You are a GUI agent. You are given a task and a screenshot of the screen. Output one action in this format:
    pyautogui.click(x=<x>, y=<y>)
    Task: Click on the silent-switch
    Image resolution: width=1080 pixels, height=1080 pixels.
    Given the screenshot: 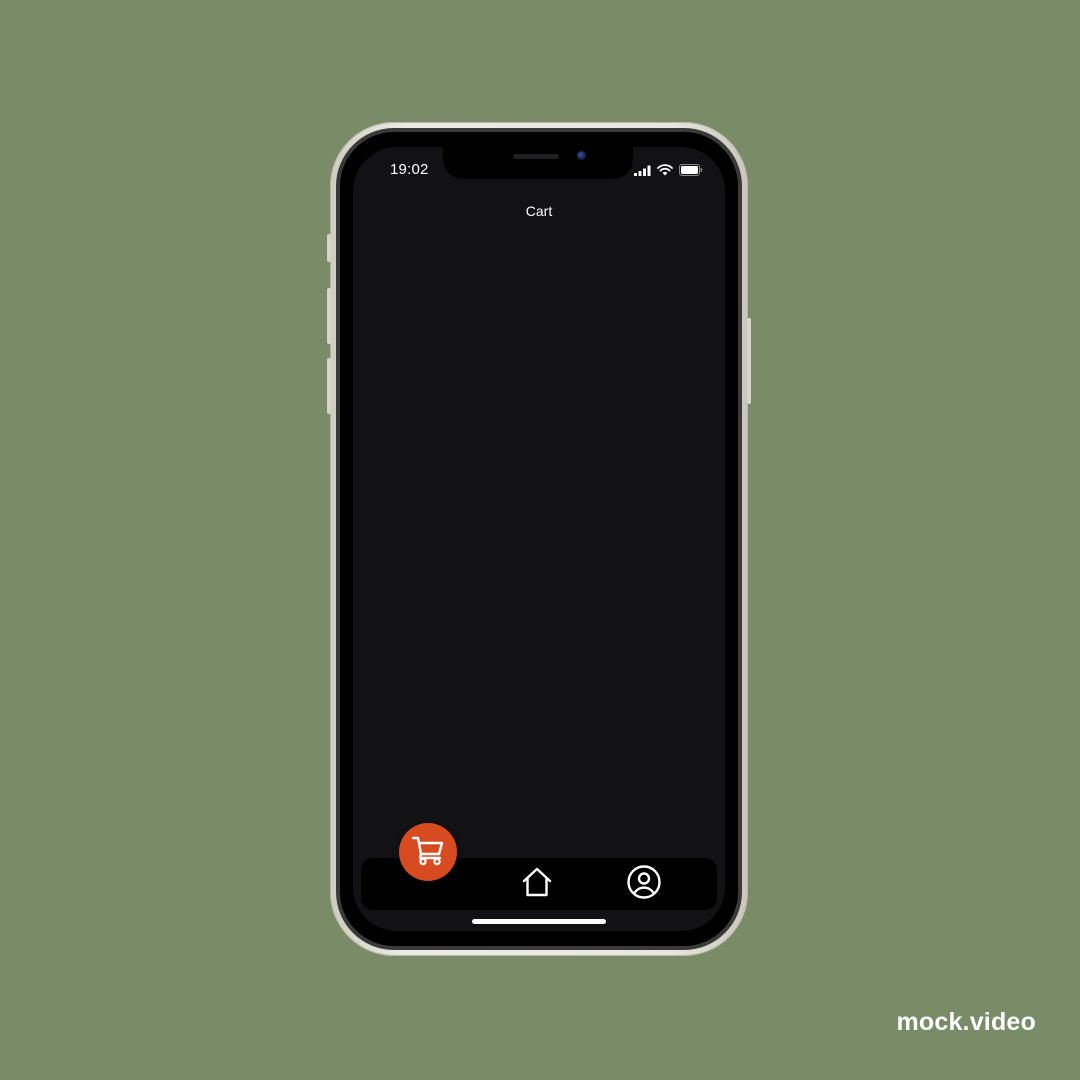 What is the action you would take?
    pyautogui.click(x=329, y=248)
    